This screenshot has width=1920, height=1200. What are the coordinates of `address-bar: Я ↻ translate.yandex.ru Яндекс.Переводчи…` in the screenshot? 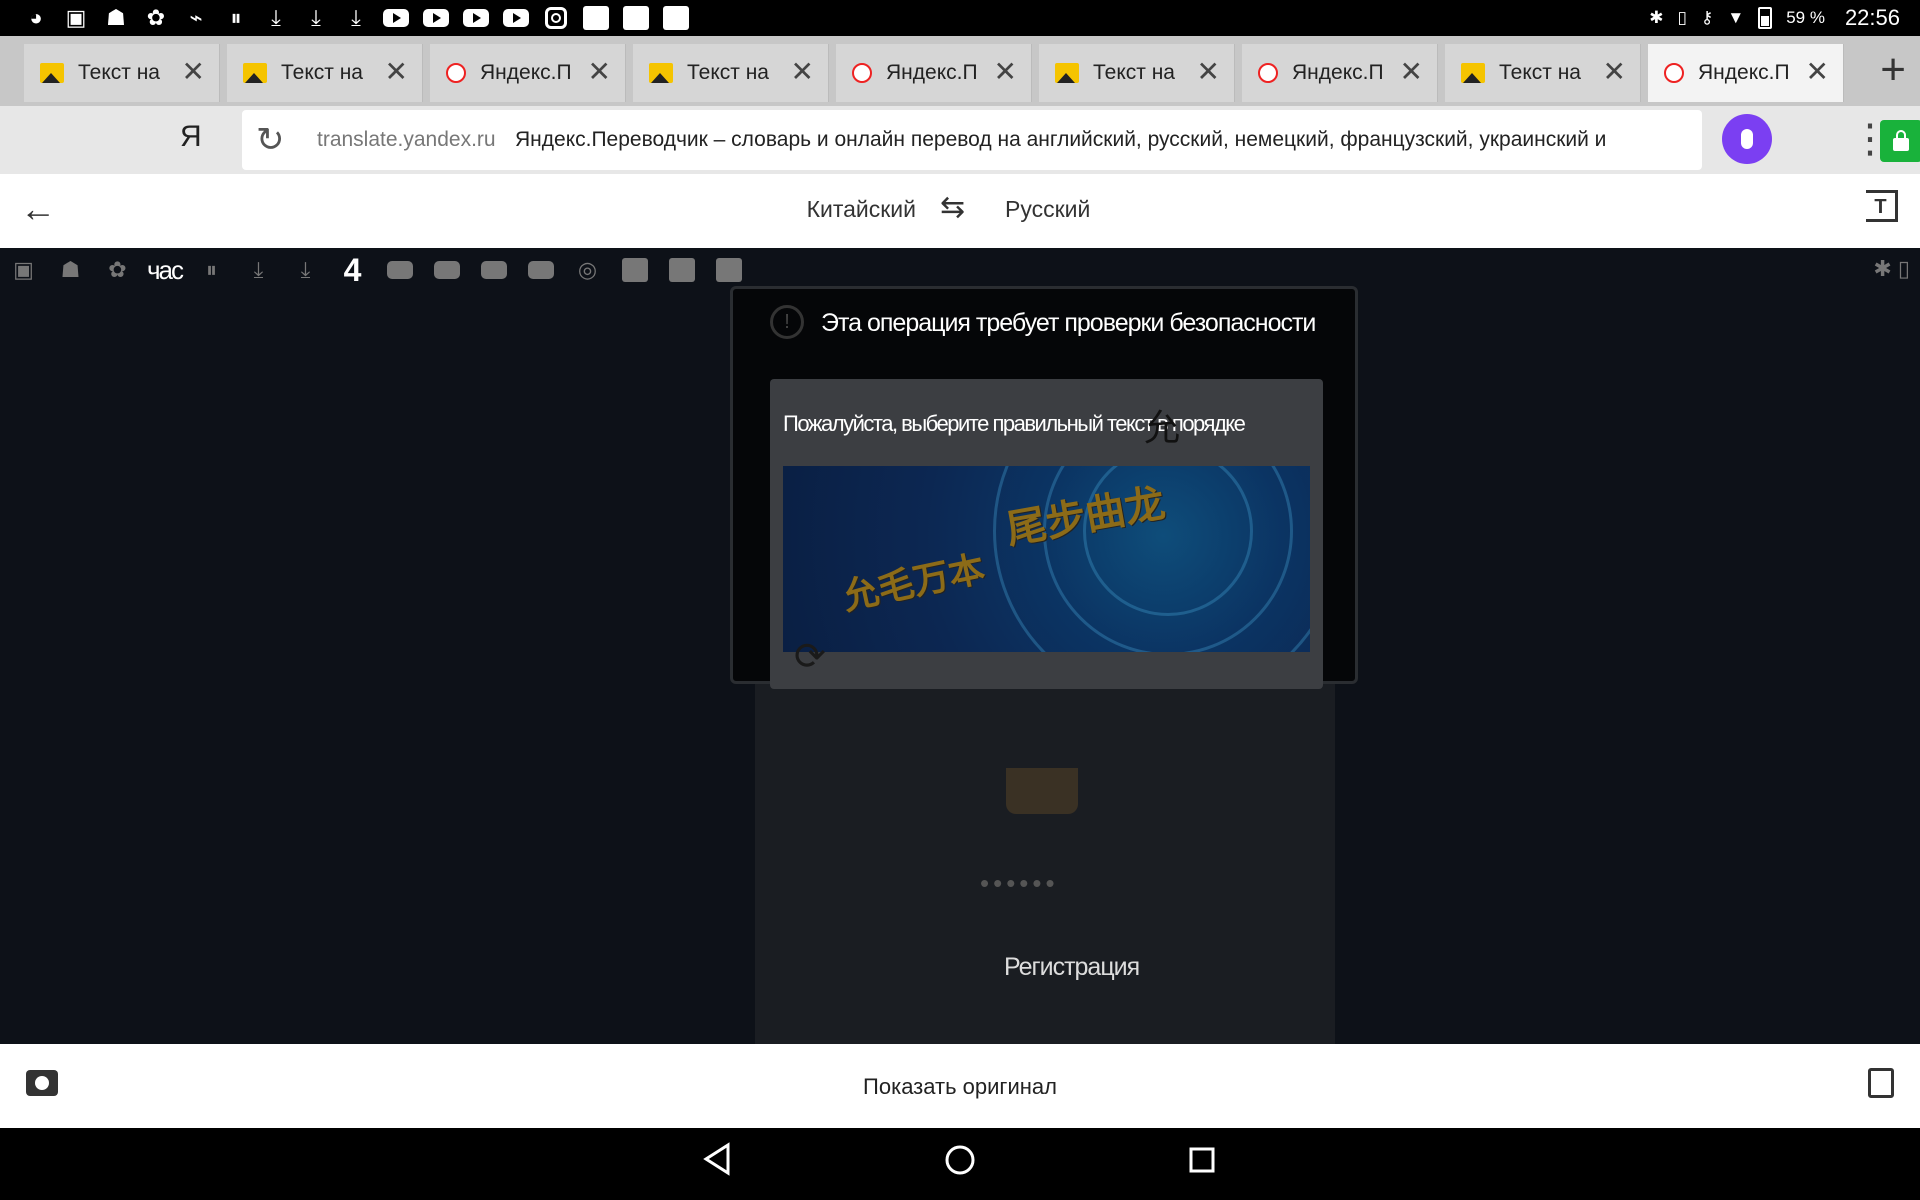 It's located at (960, 140).